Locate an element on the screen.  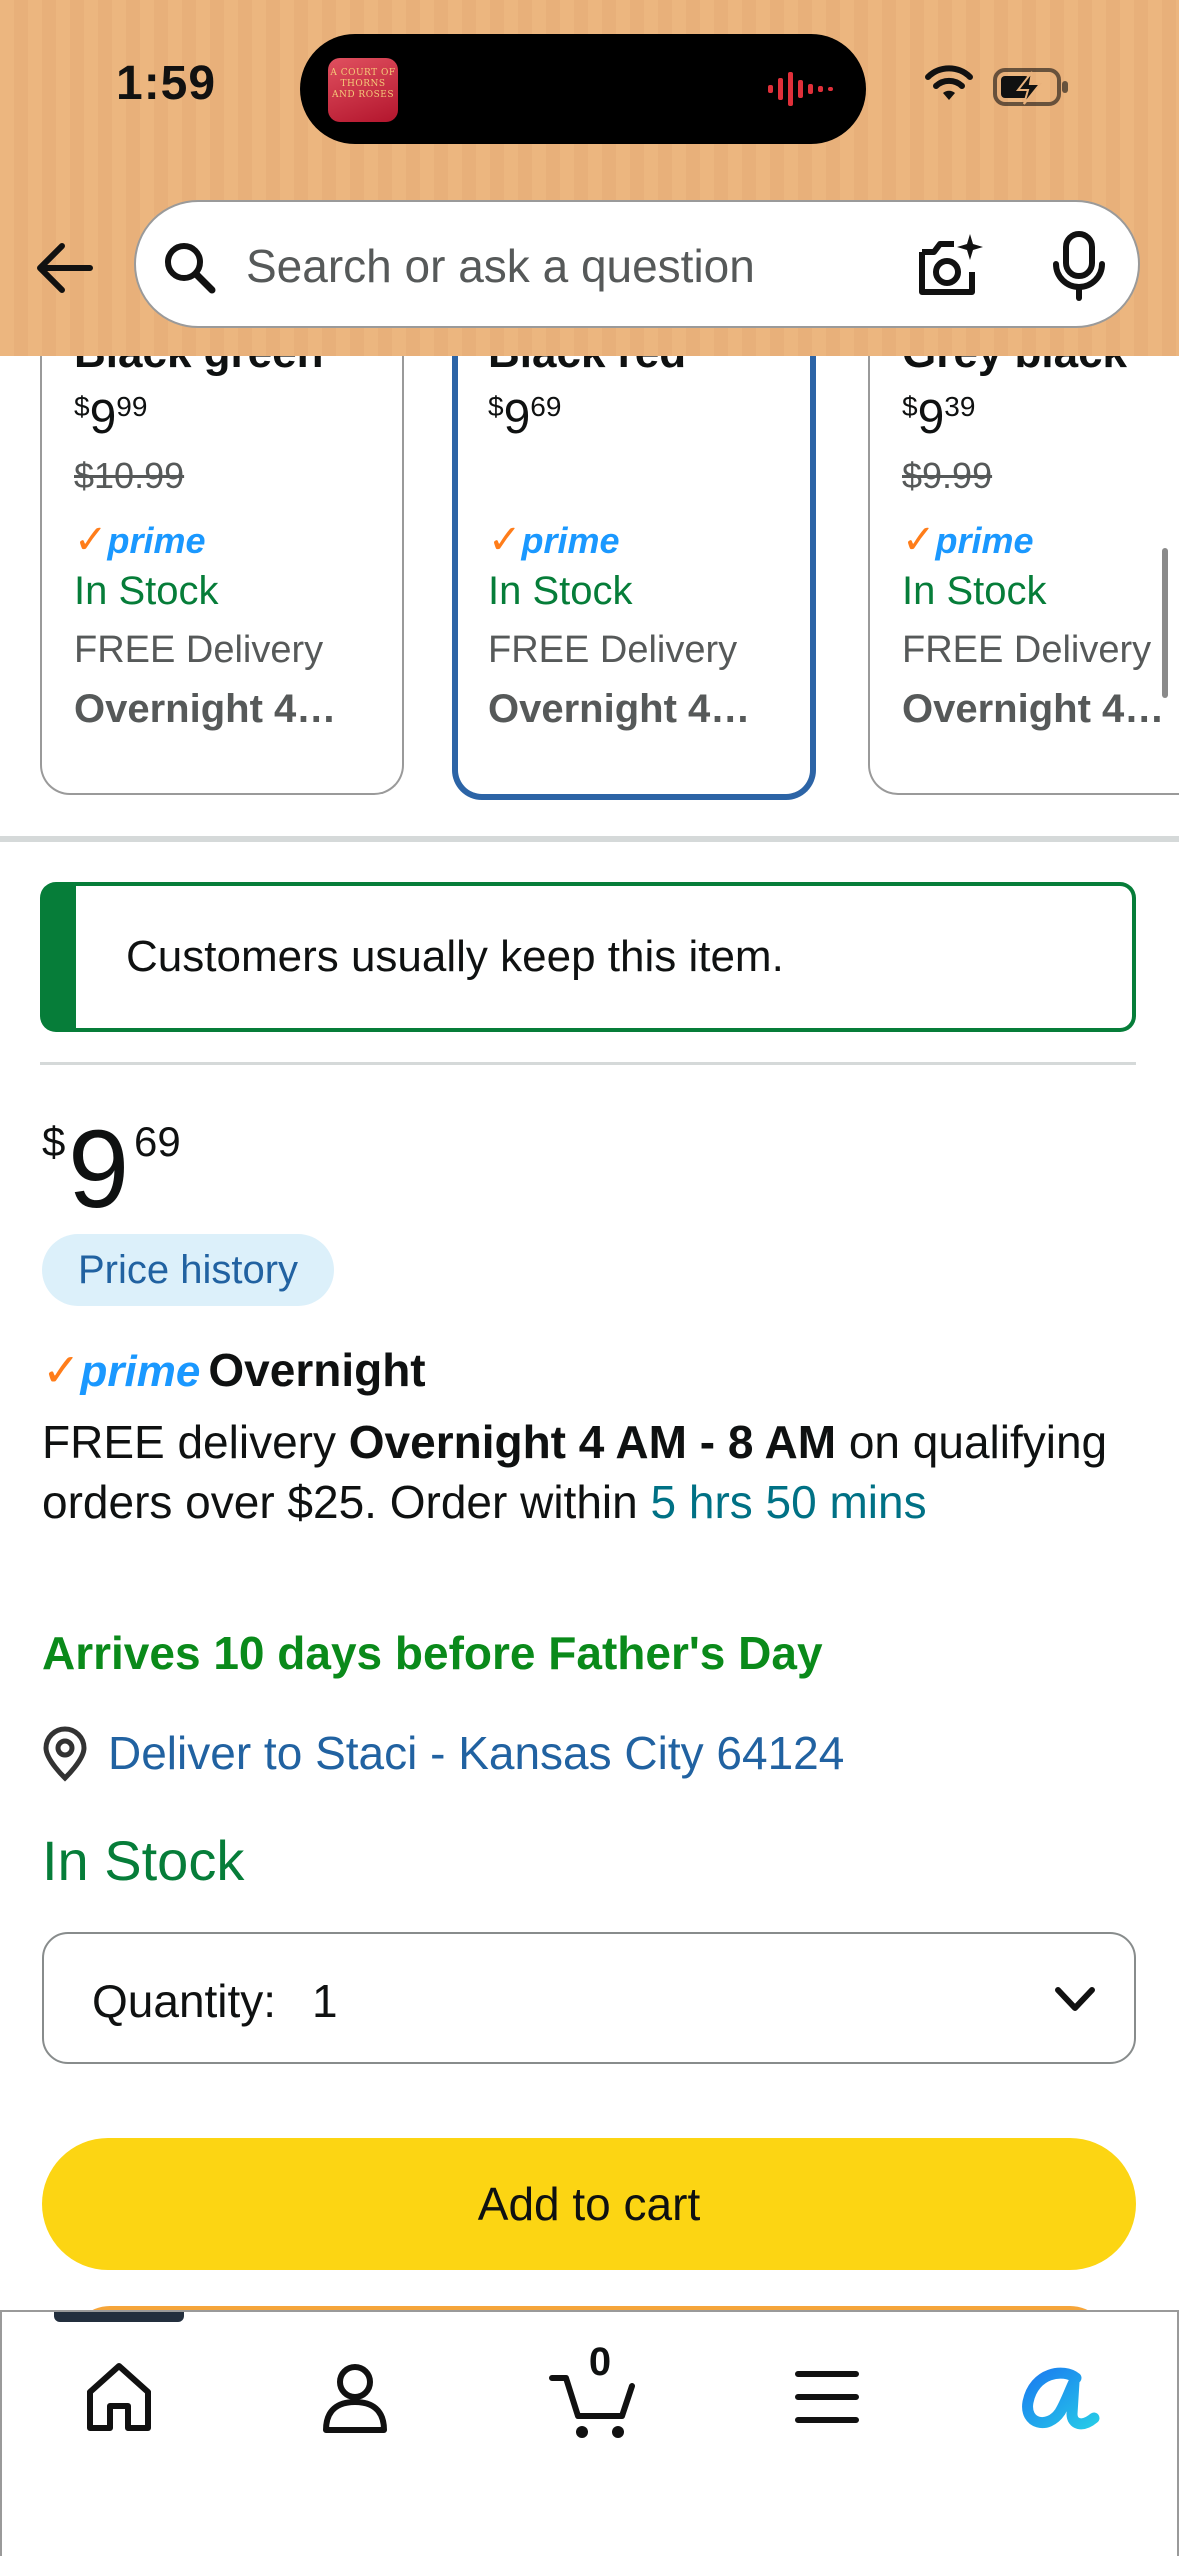
account-icon is located at coordinates (355, 2397).